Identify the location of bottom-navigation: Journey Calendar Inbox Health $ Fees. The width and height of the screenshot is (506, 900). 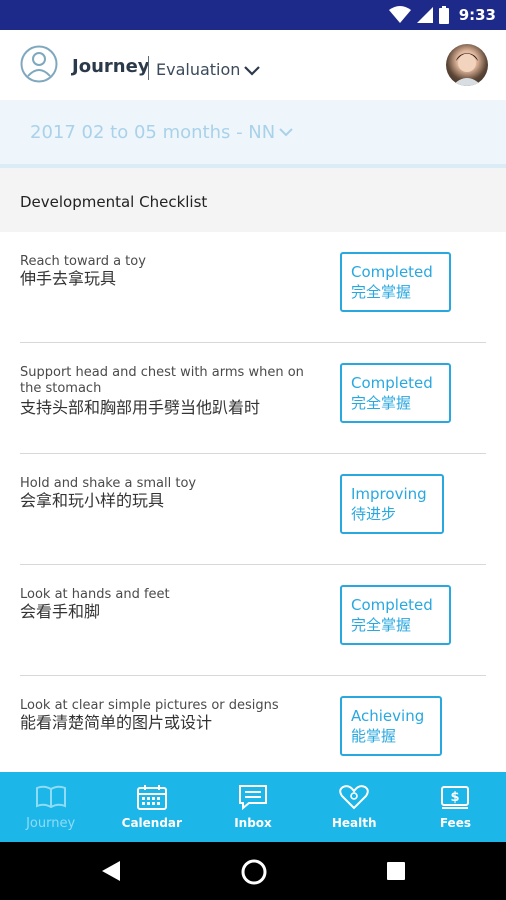
(253, 807).